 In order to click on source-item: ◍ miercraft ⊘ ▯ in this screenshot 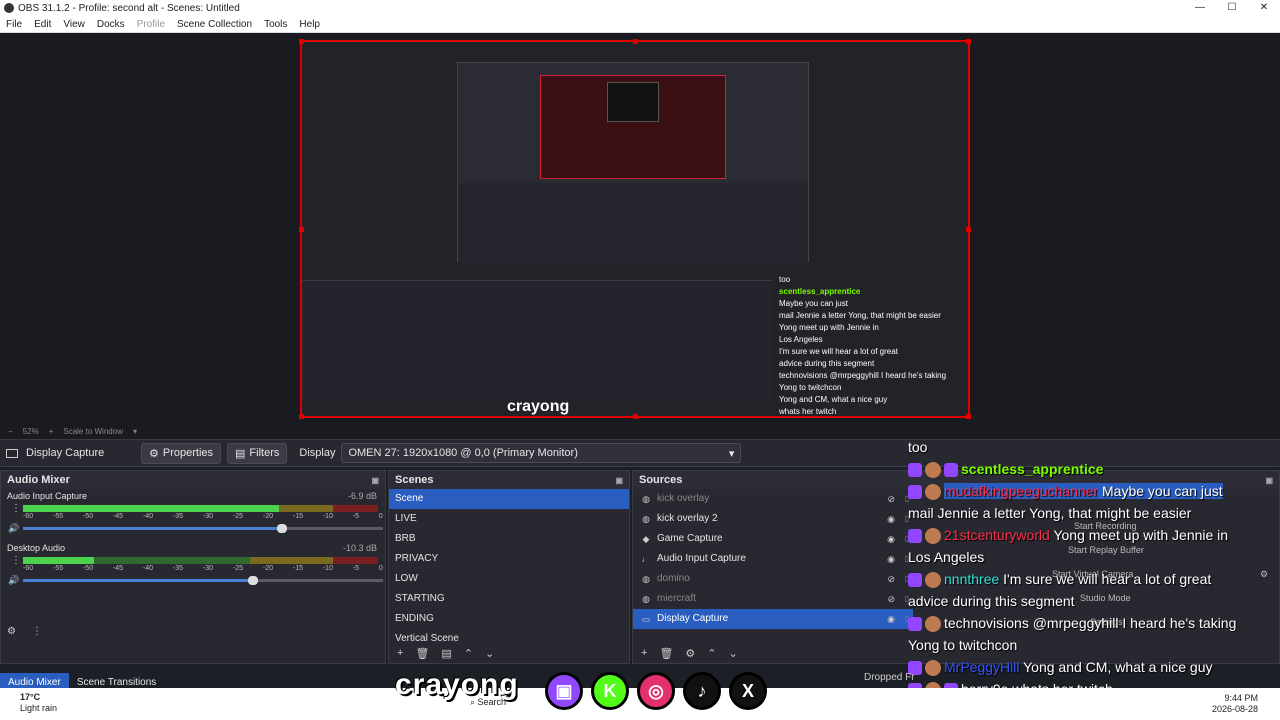, I will do `click(773, 599)`.